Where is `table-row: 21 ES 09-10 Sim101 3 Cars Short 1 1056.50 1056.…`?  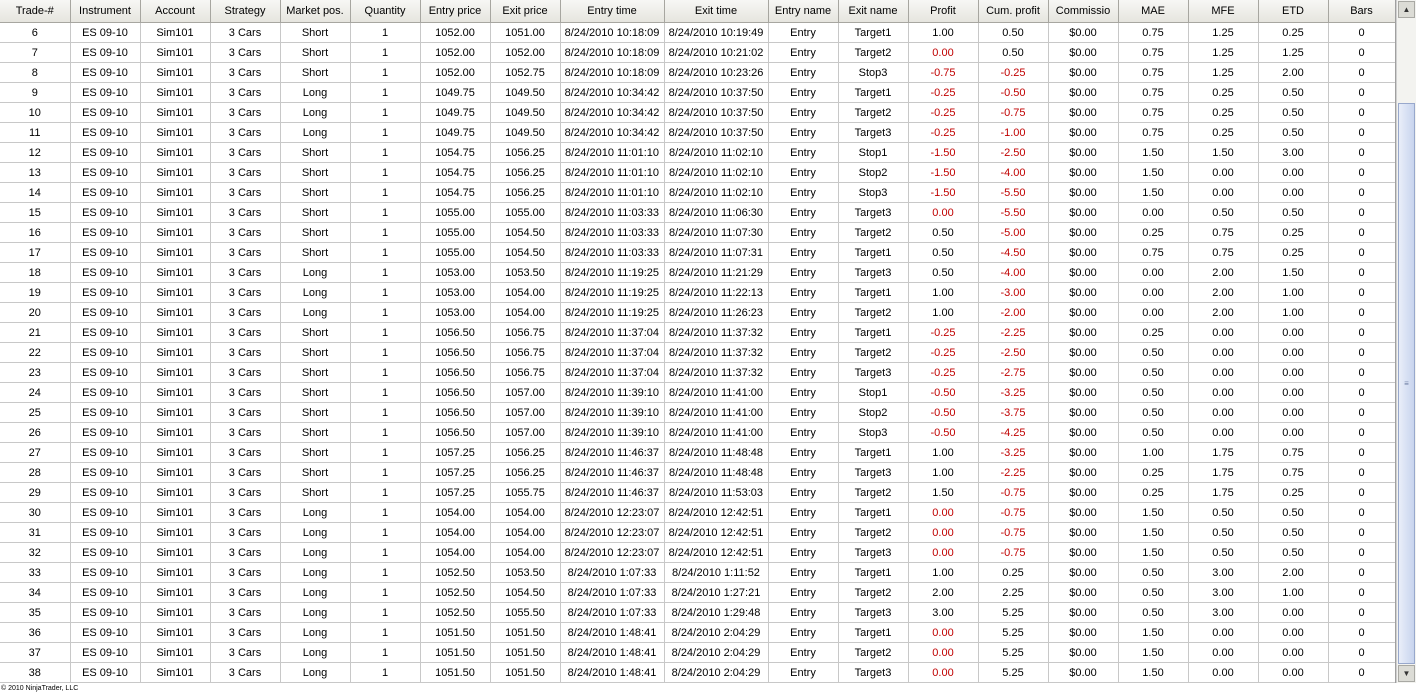 table-row: 21 ES 09-10 Sim101 3 Cars Short 1 1056.50 1056.… is located at coordinates (697, 332).